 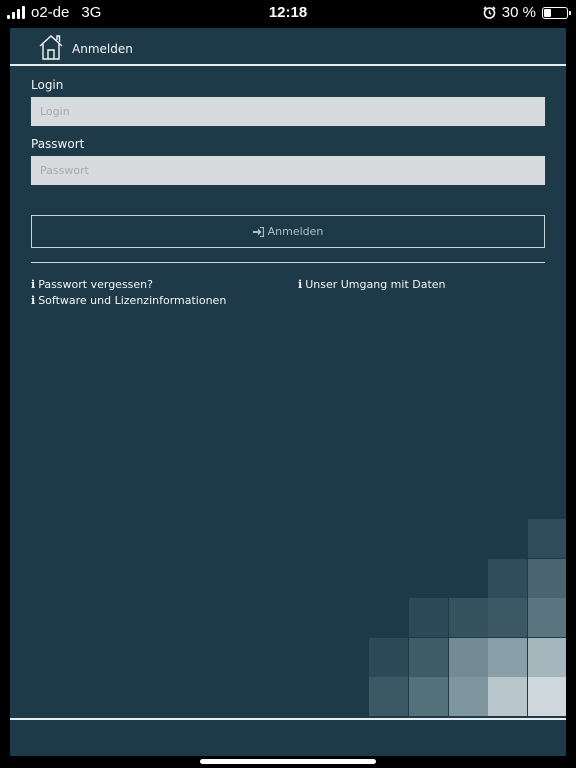 What do you see at coordinates (295, 231) in the screenshot?
I see `login-button-label: Anmelden` at bounding box center [295, 231].